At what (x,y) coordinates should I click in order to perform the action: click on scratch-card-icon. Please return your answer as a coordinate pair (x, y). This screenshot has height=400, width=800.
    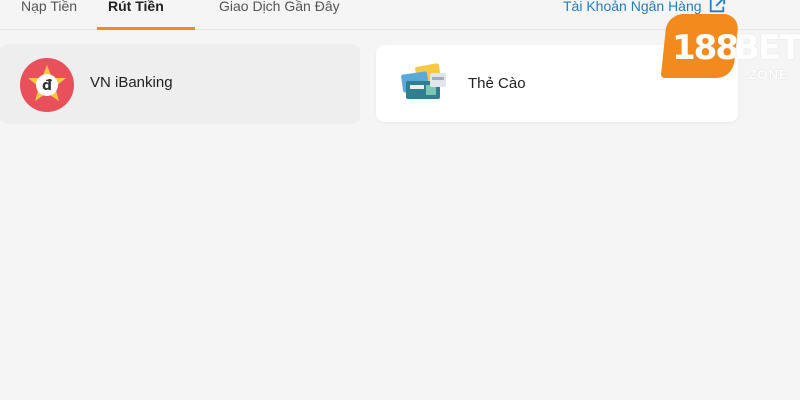
    Looking at the image, I should click on (423, 81).